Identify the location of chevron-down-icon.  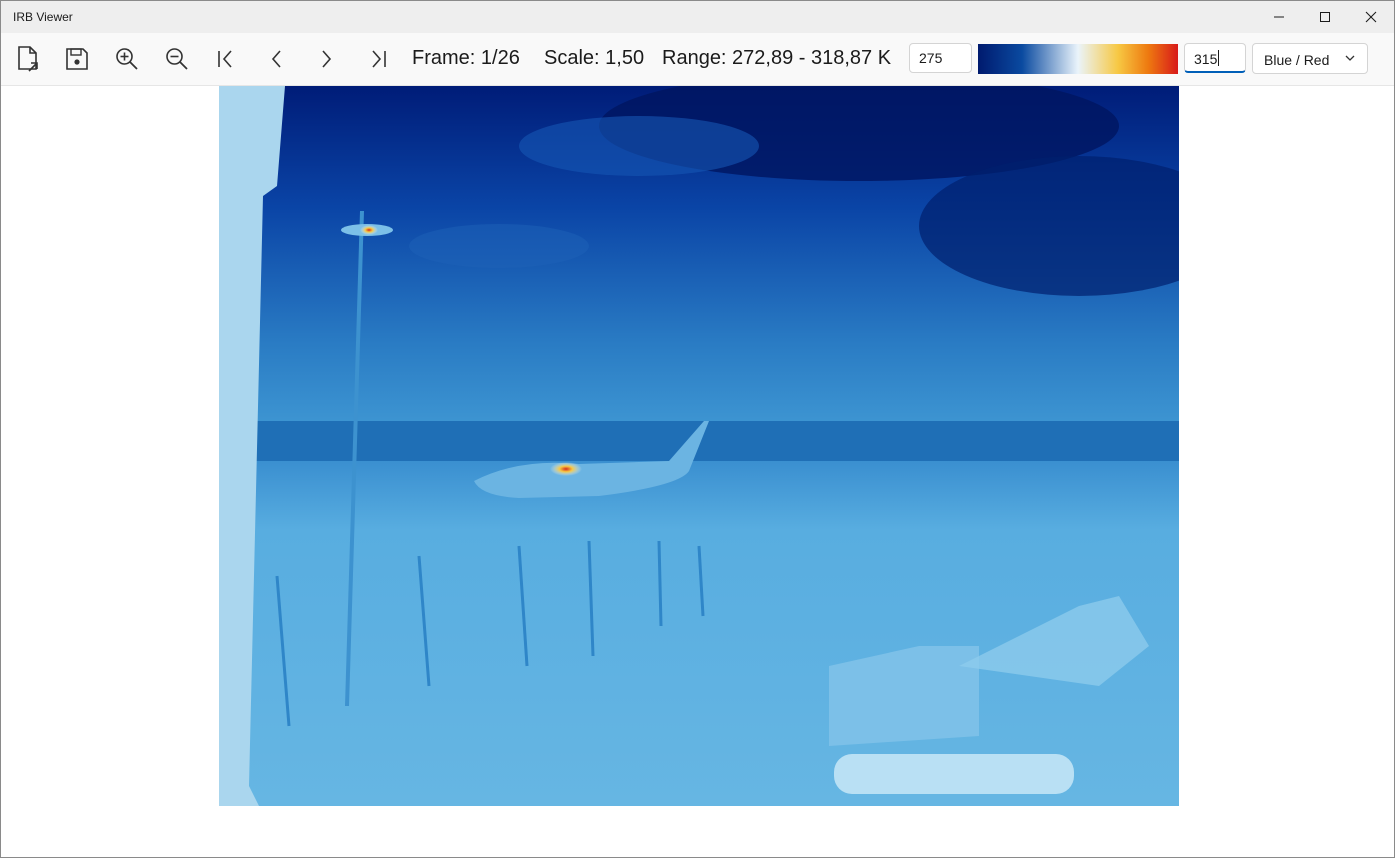
(1350, 58).